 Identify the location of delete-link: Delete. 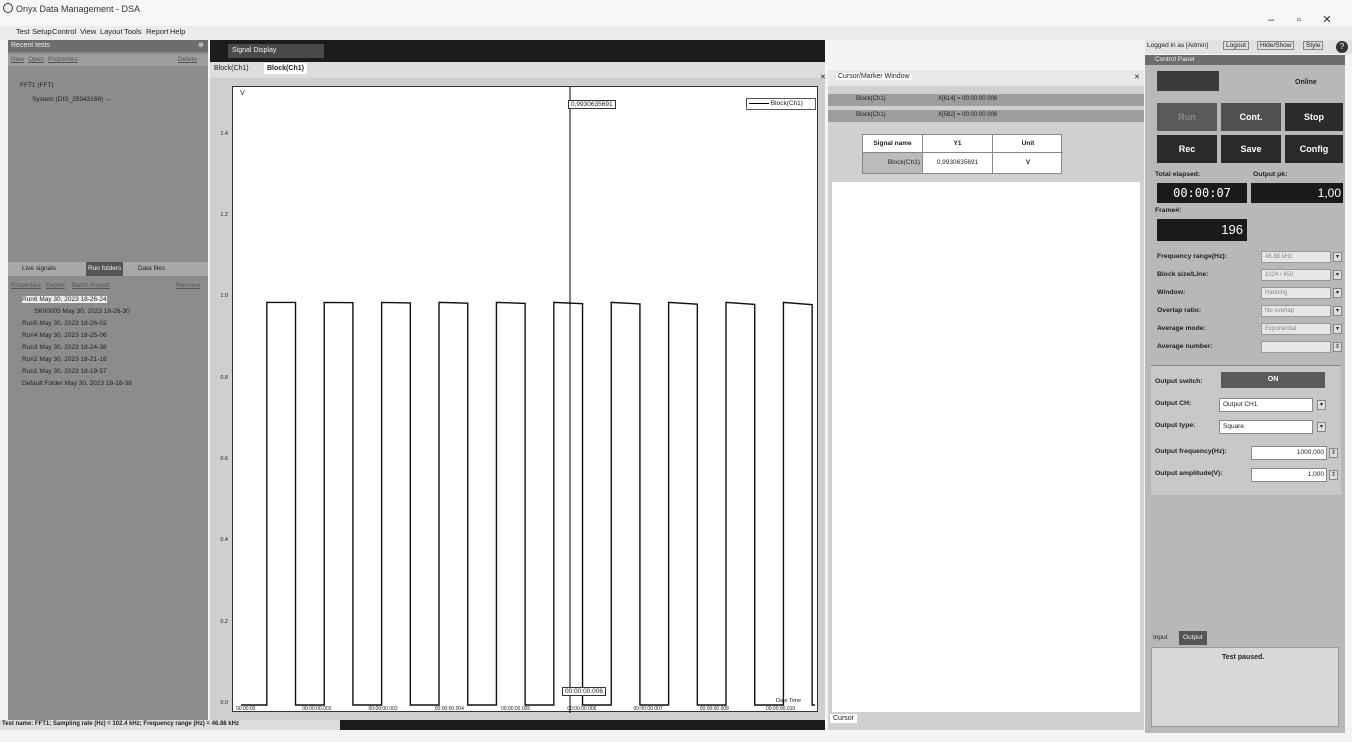
(187, 59).